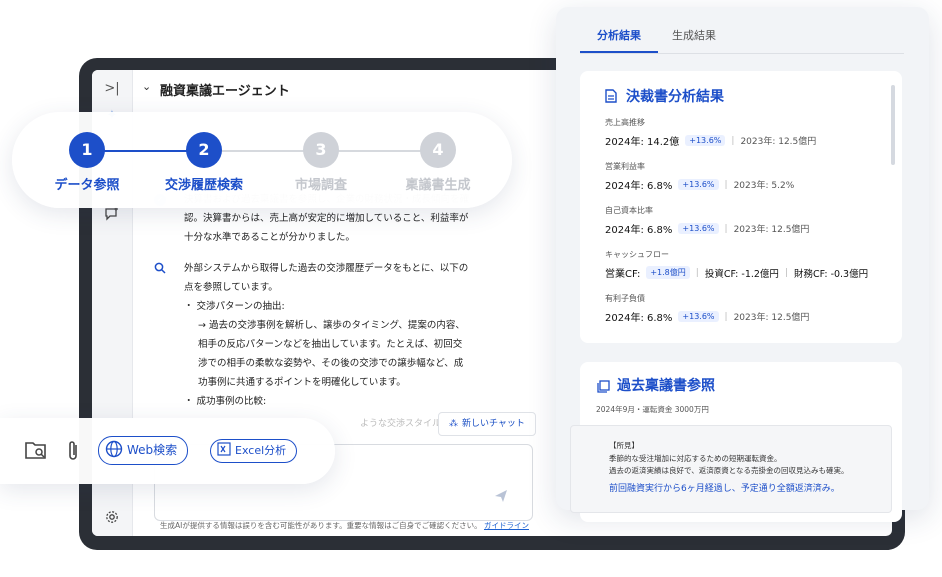 This screenshot has height=577, width=942. What do you see at coordinates (724, 489) in the screenshot?
I see `quote-highlight: 前回融資実行から6ヶ月経過し、予定通り全額返済済み。` at bounding box center [724, 489].